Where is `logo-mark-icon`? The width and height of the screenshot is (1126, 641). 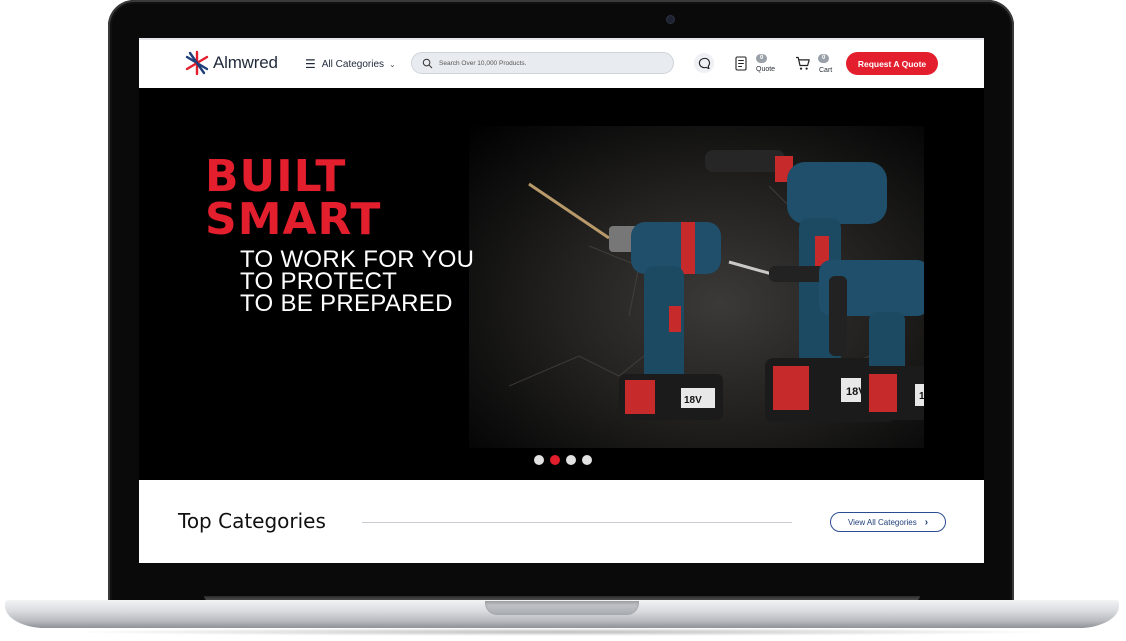
logo-mark-icon is located at coordinates (197, 63).